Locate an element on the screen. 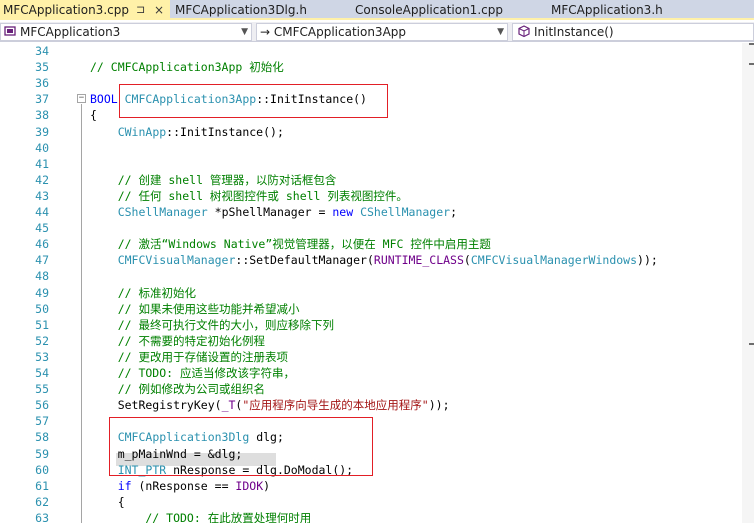  code-token: (nResponse == is located at coordinates (183, 485).